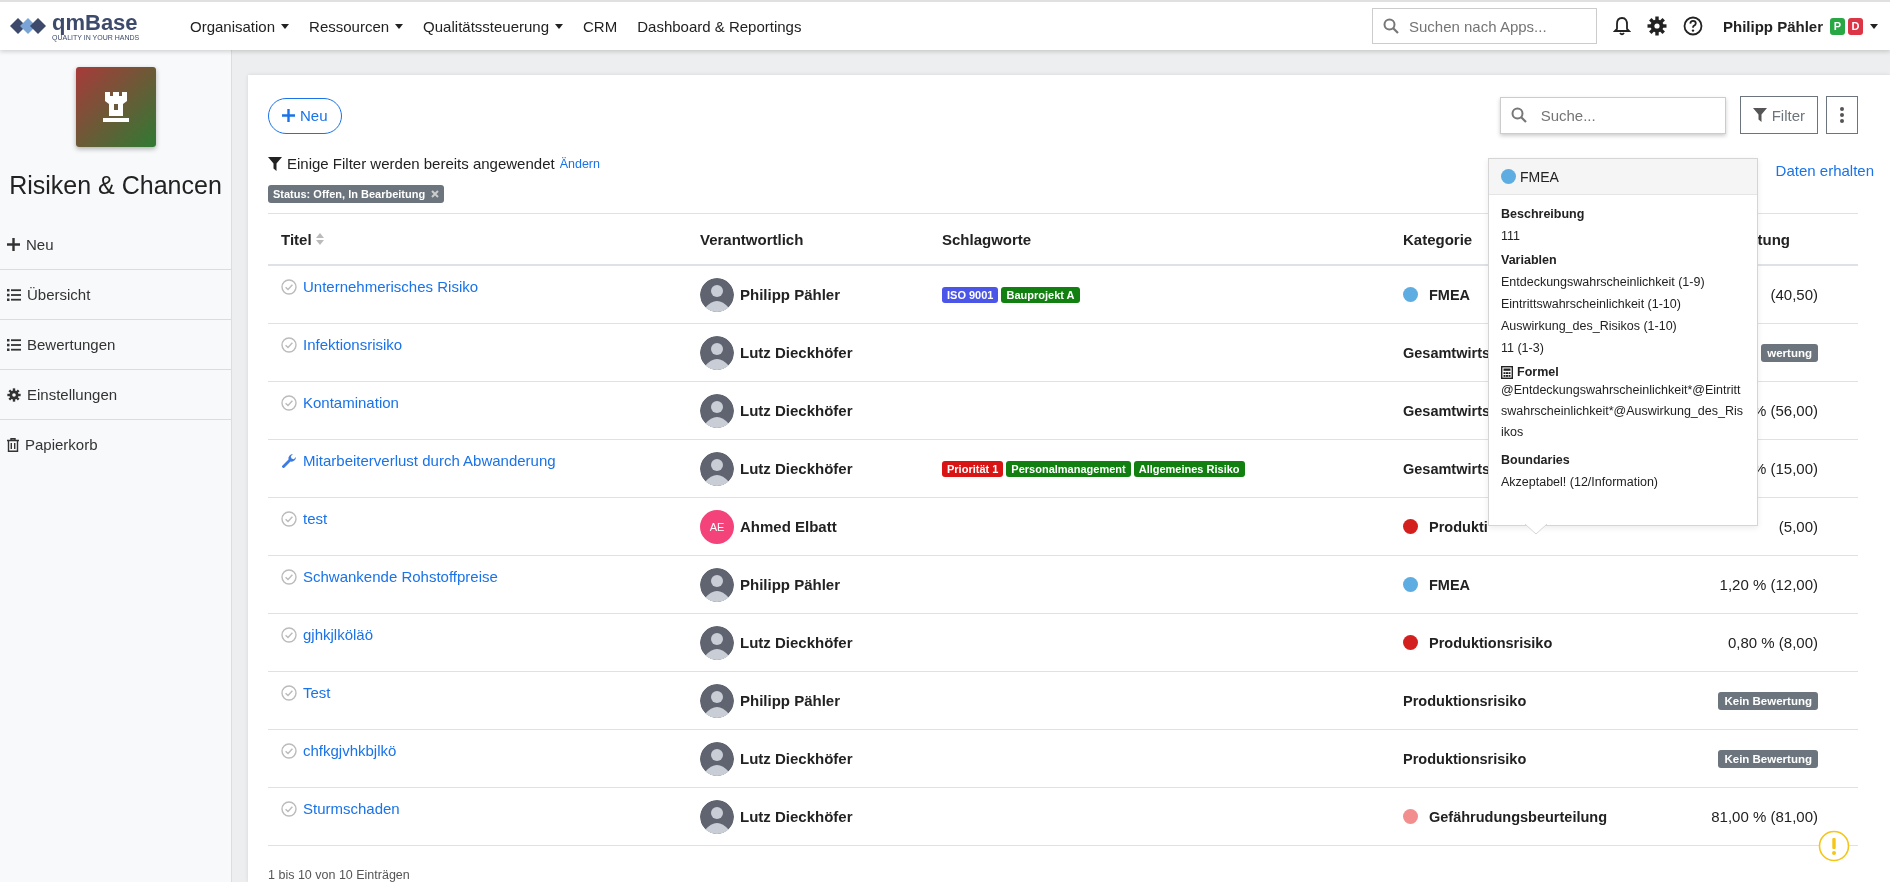 This screenshot has width=1890, height=882. I want to click on rating-value: 1,20 % (12,00), so click(1768, 584).